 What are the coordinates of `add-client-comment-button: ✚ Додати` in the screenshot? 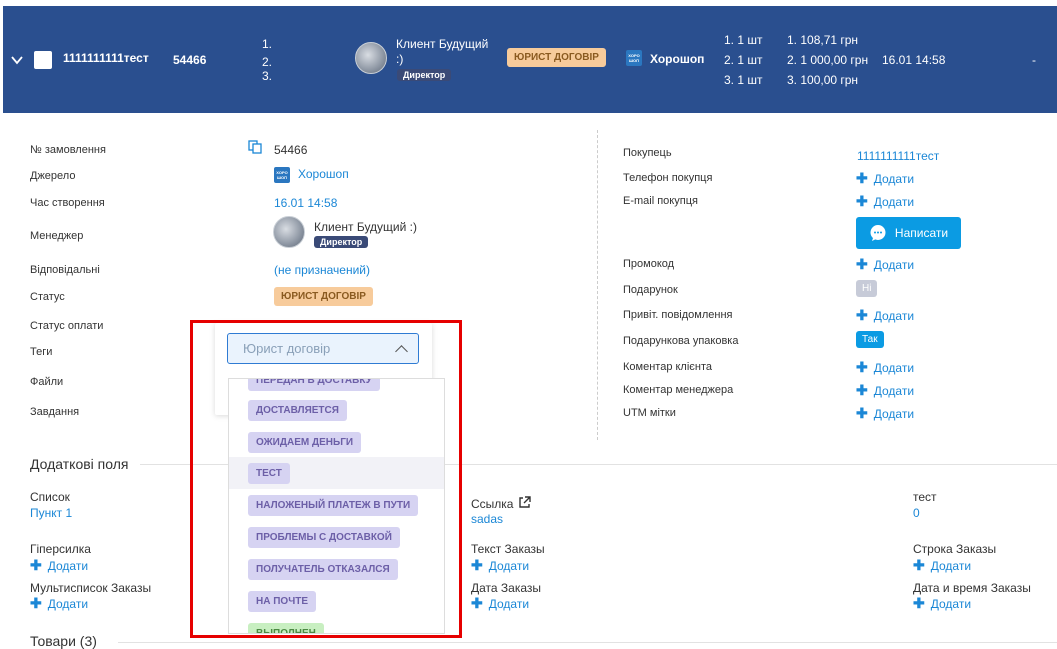 It's located at (885, 367).